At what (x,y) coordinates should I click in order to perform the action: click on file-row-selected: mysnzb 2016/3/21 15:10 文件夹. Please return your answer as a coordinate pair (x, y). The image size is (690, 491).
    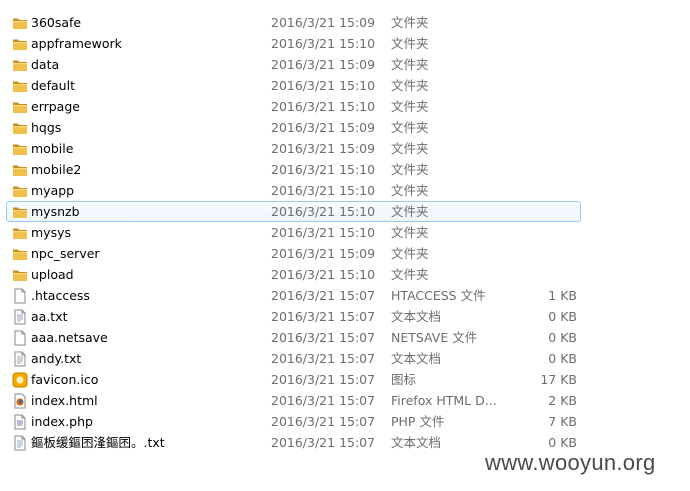
    Looking at the image, I should click on (293, 211).